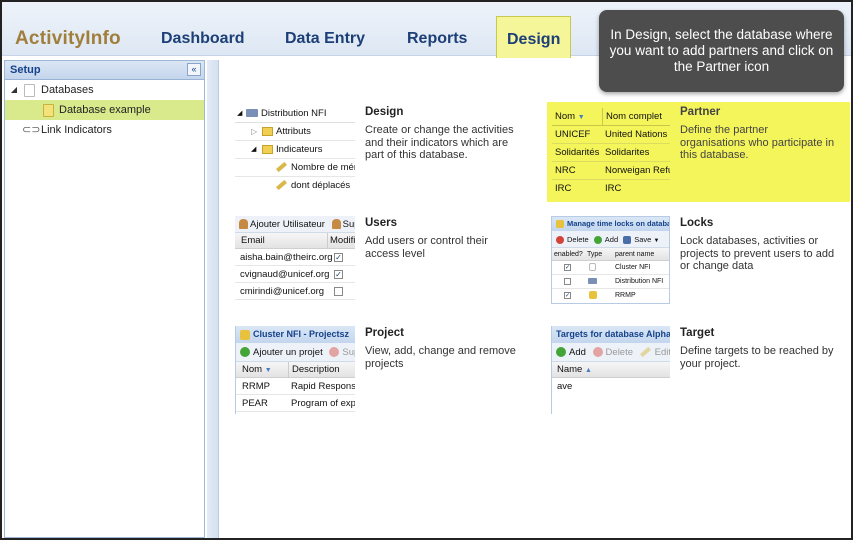 The width and height of the screenshot is (853, 540). What do you see at coordinates (600, 295) in the screenshot?
I see `table-row: ✓ RRMP` at bounding box center [600, 295].